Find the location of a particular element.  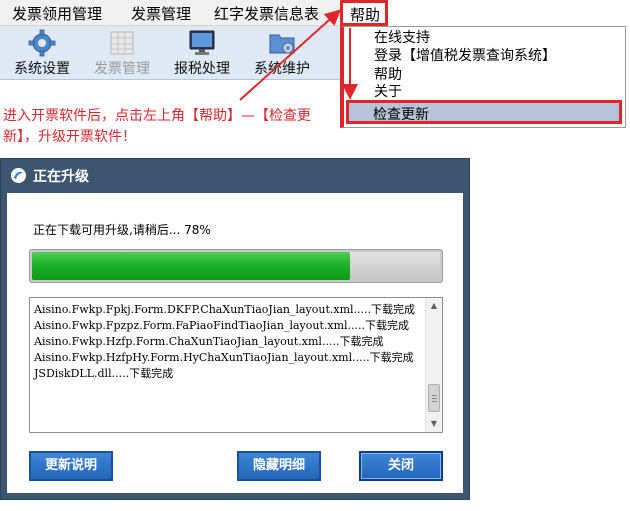

hide-details-button: 隐藏明细 is located at coordinates (279, 466).